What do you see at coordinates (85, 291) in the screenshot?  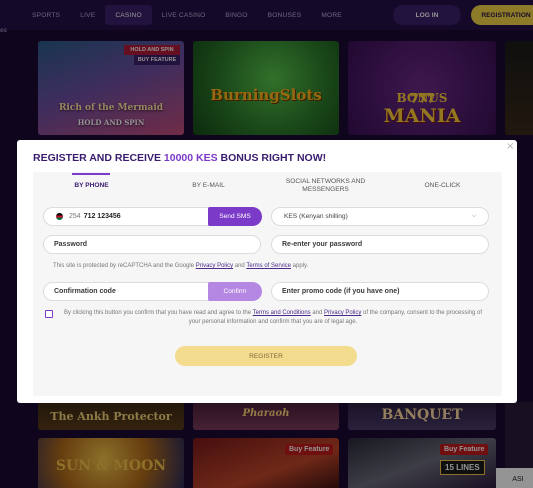 I see `confirmation-code-placeholder: Confirmation code` at bounding box center [85, 291].